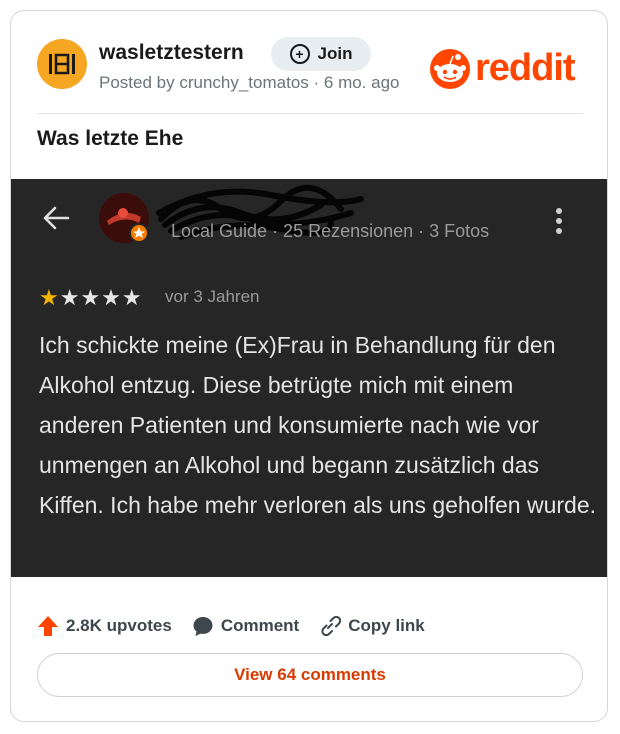 The height and width of the screenshot is (734, 620). I want to click on reviewer-avatar, so click(124, 218).